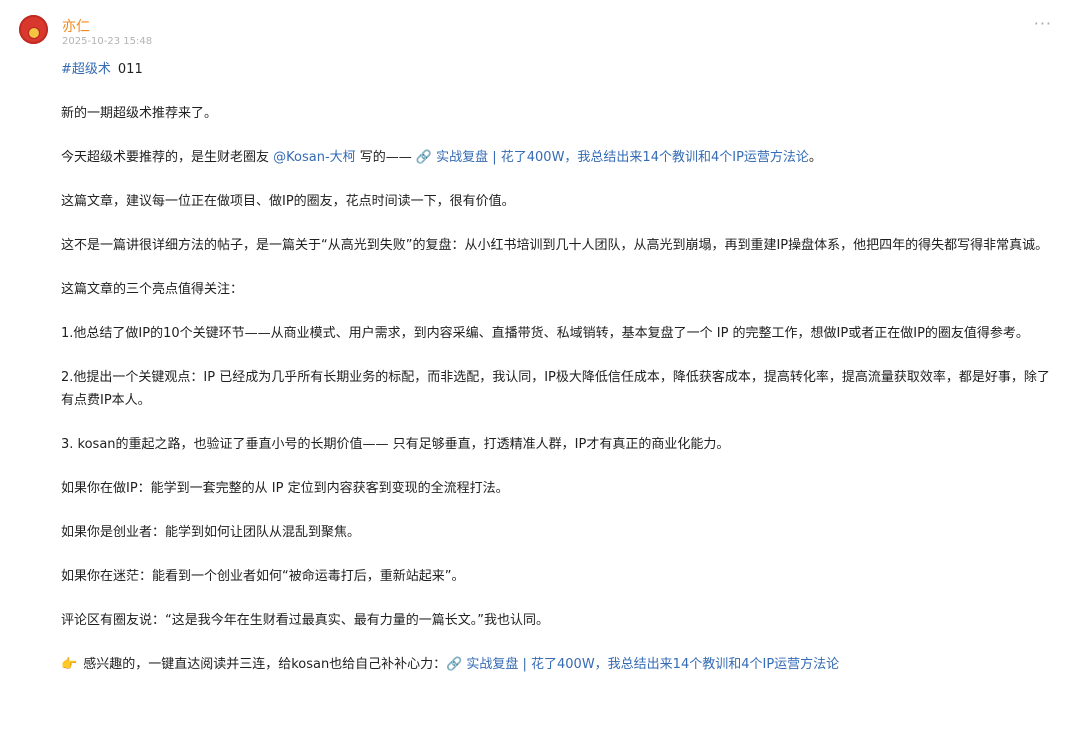 Image resolution: width=1080 pixels, height=738 pixels. What do you see at coordinates (305, 620) in the screenshot?
I see `paragraph-12: 评论区有圈友说：“这是我今年在生财看过最真实、最有力量的一篇长文。”我也认同。` at bounding box center [305, 620].